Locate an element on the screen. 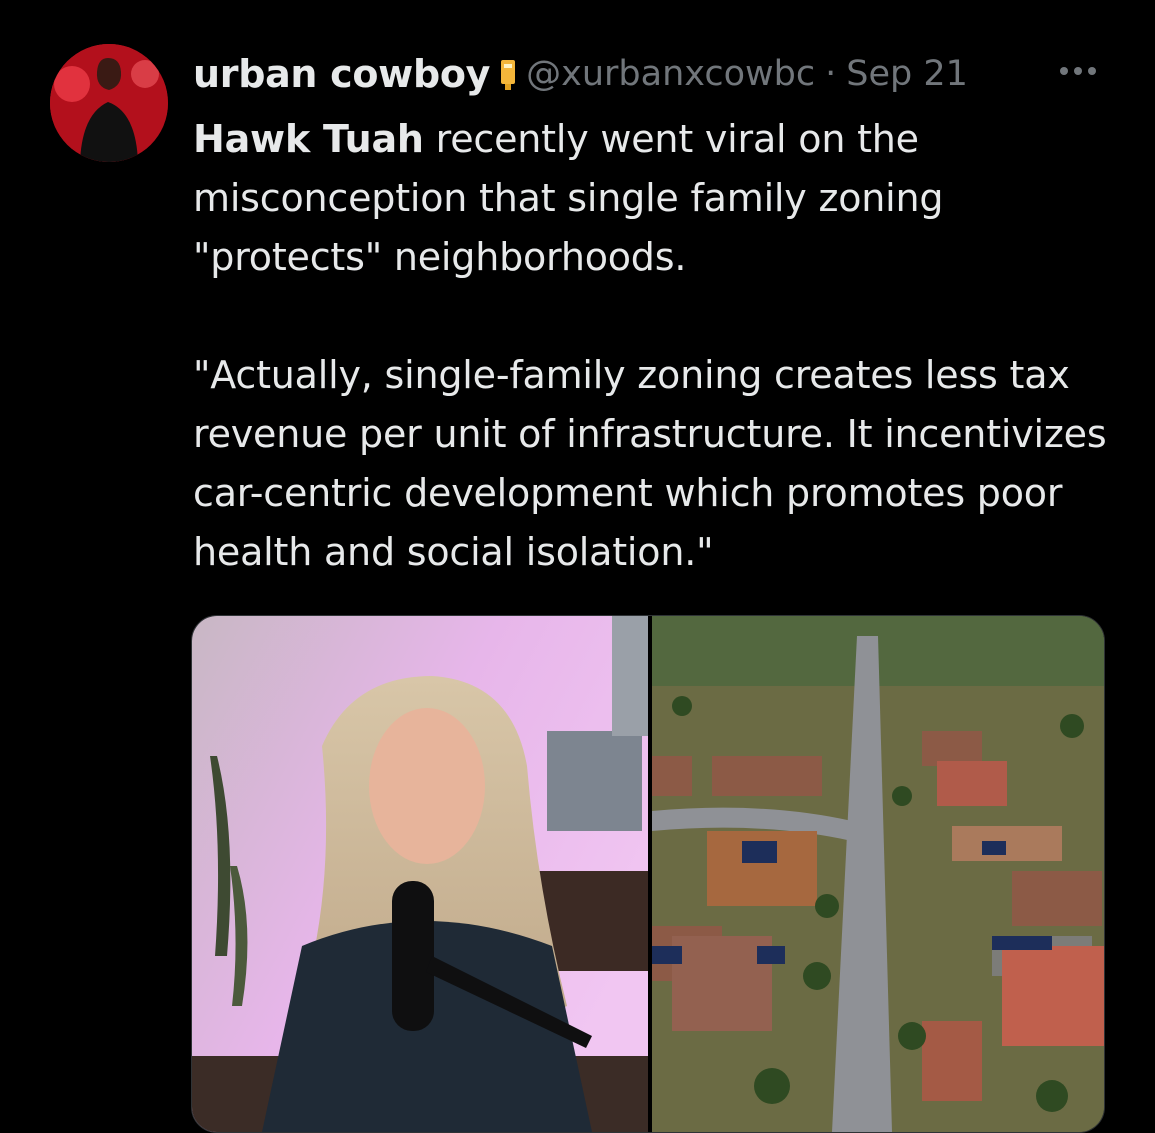  profile-photo is located at coordinates (109, 103).